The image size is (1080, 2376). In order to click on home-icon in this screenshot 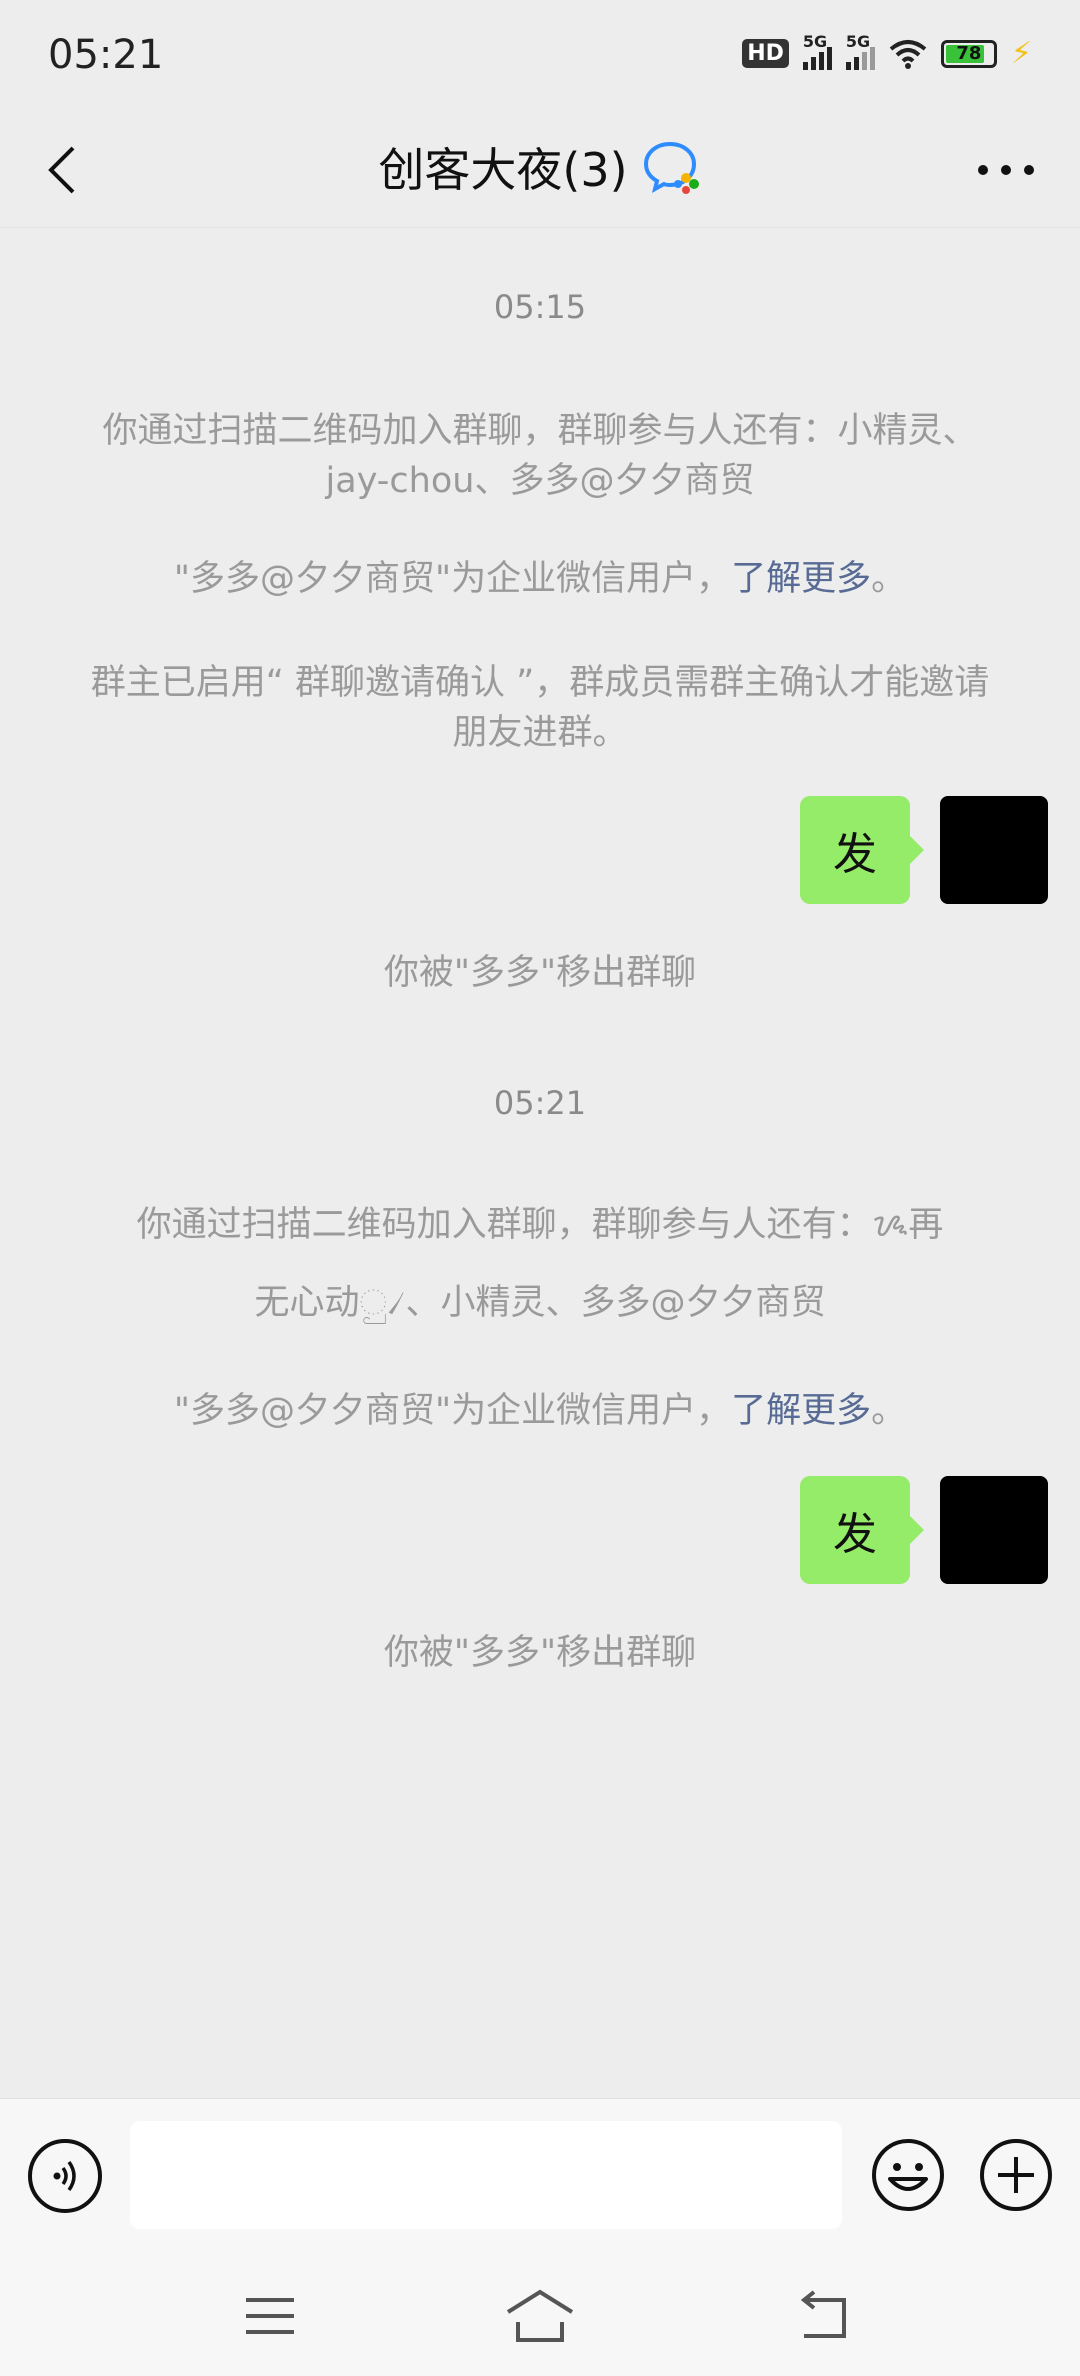, I will do `click(540, 2316)`.